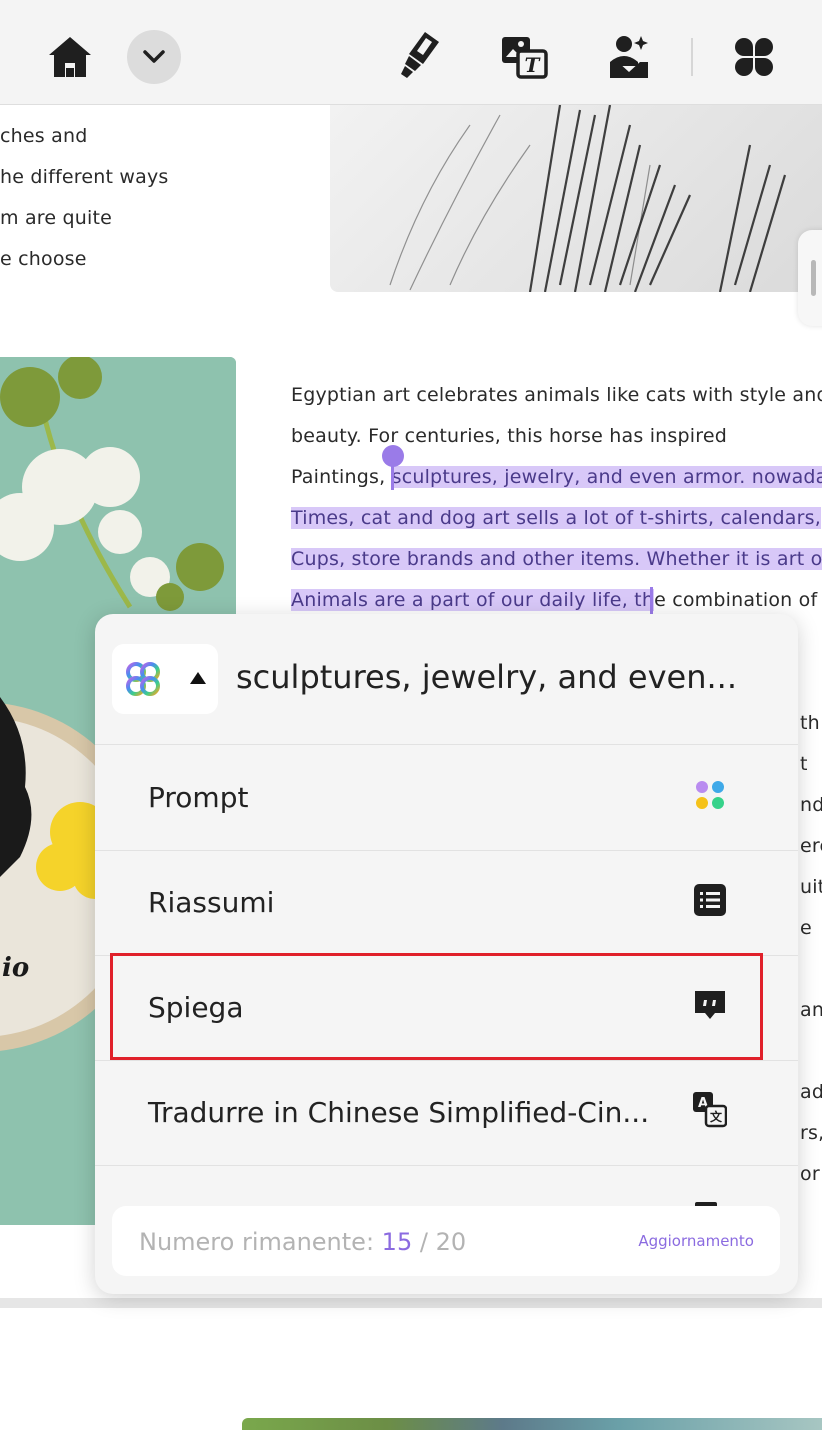 This screenshot has height=1430, width=822. What do you see at coordinates (533, 65) in the screenshot?
I see `svg-text: T` at bounding box center [533, 65].